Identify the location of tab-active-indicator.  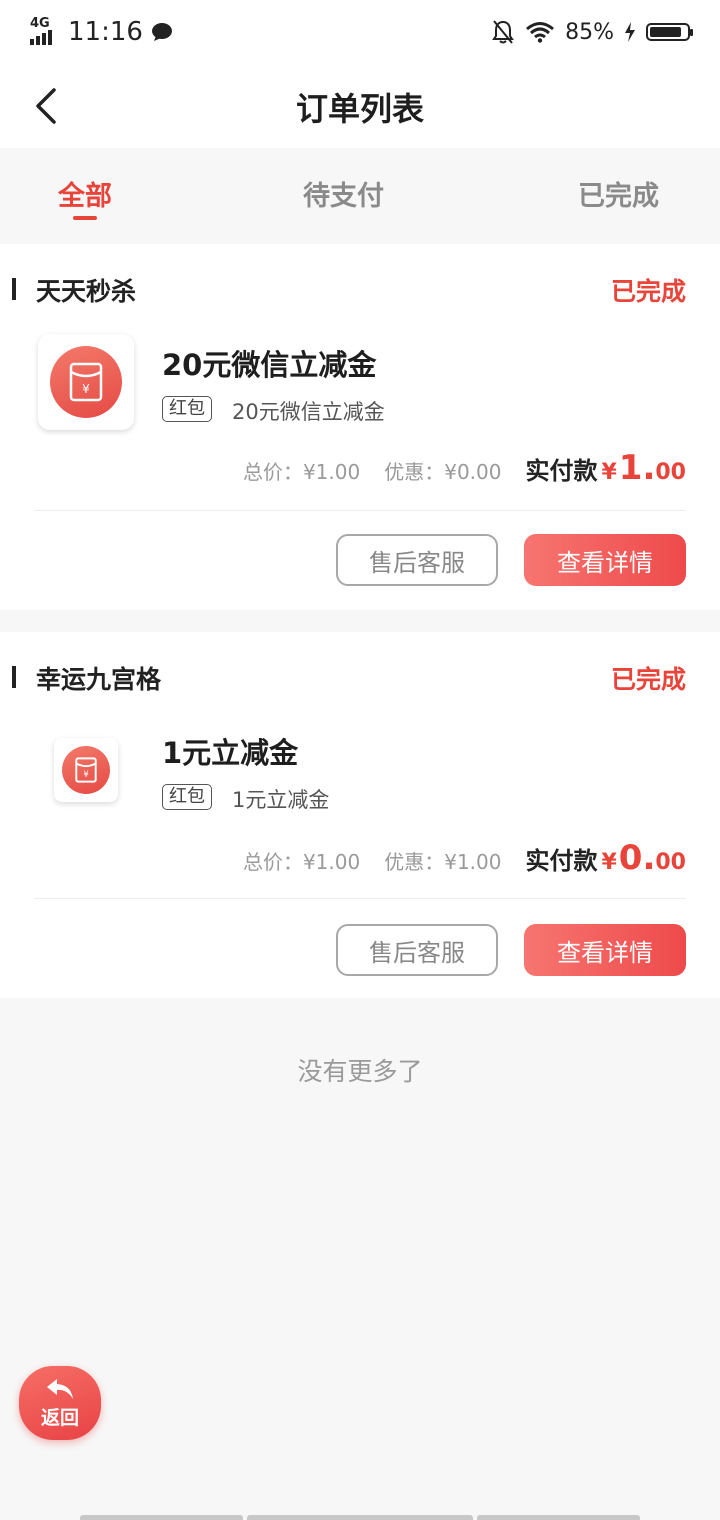
(85, 218).